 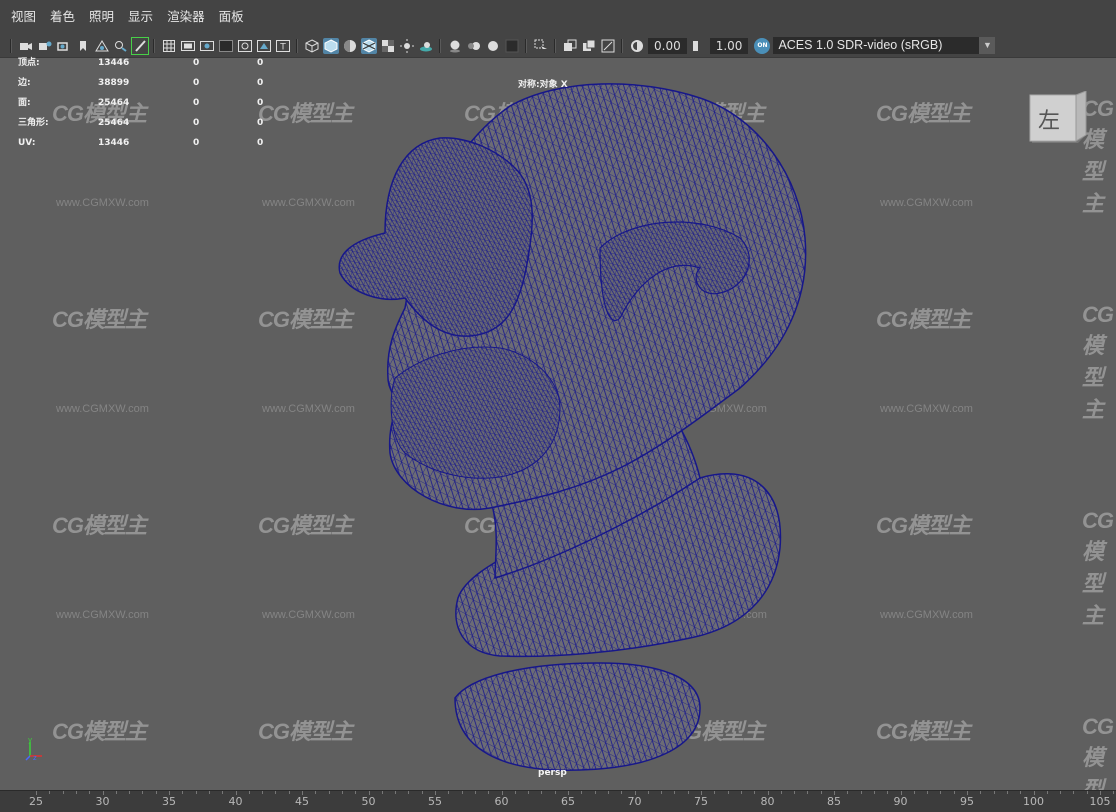 I want to click on menu-renderer: 渲染器, so click(x=186, y=17).